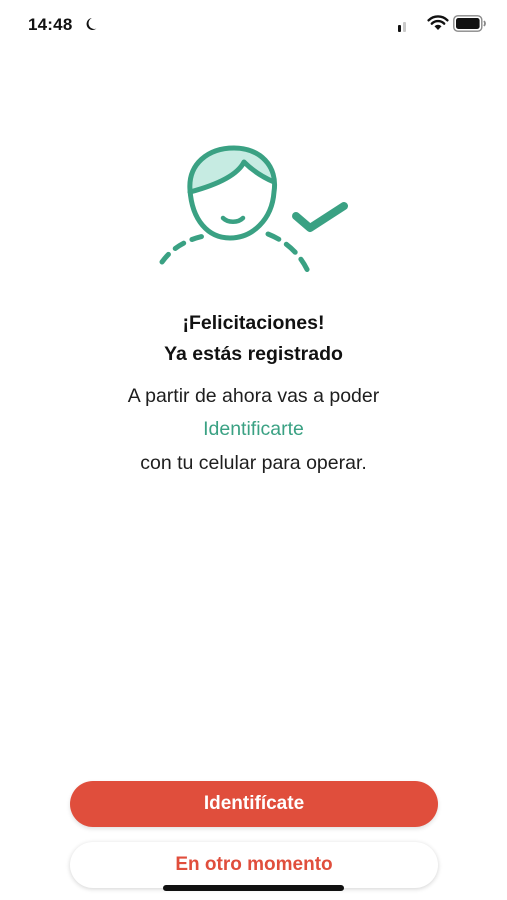 The width and height of the screenshot is (507, 900). Describe the element at coordinates (254, 804) in the screenshot. I see `identify-button: Identifícate` at that location.